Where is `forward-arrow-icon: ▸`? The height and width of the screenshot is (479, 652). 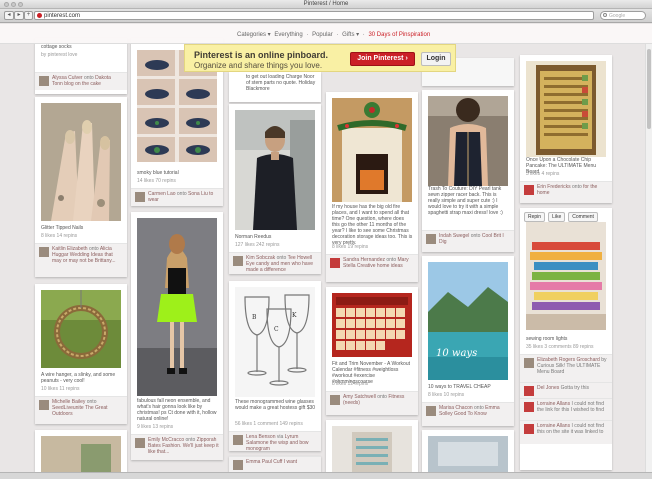
forward-arrow-icon: ▸ is located at coordinates (19, 15).